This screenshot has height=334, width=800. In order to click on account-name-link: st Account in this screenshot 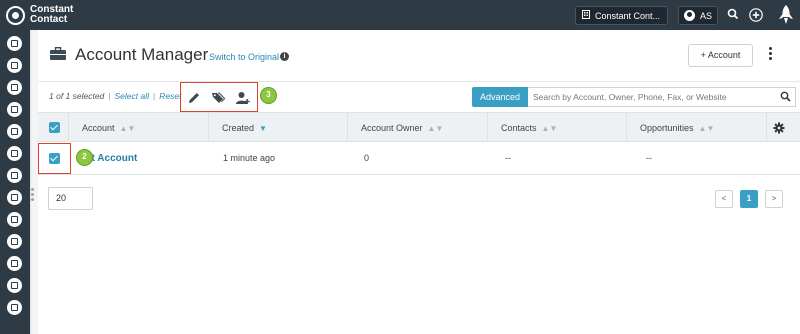, I will do `click(111, 158)`.